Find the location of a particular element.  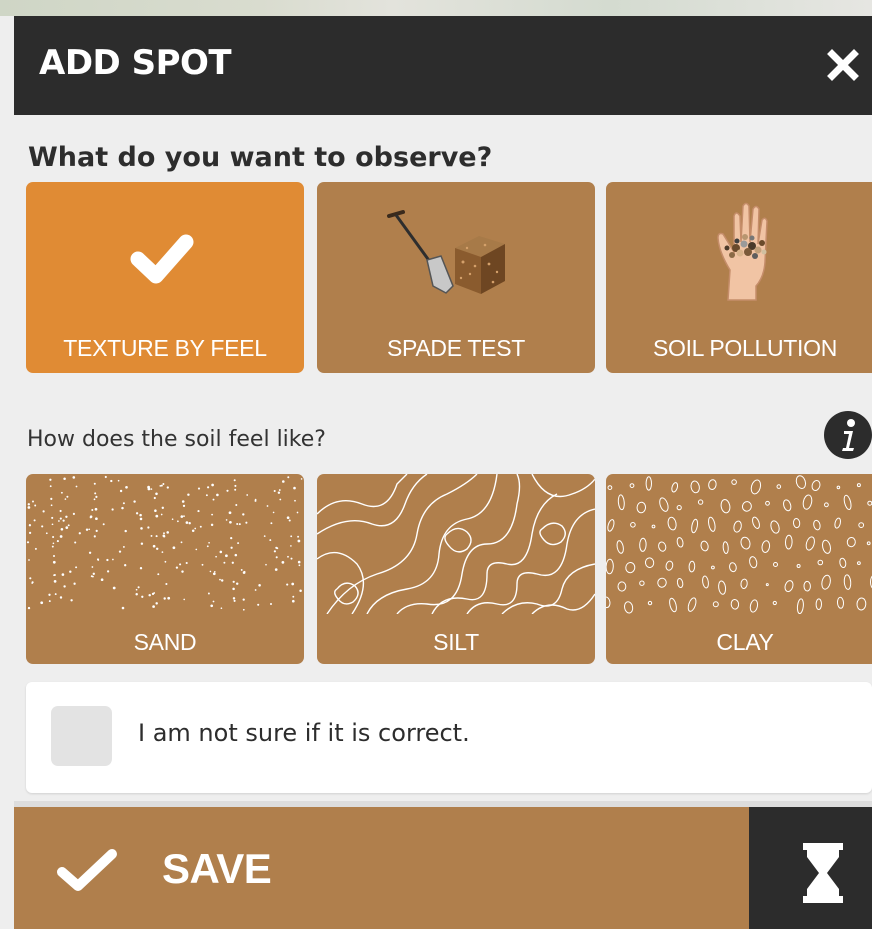

hourglass-icon is located at coordinates (823, 873).